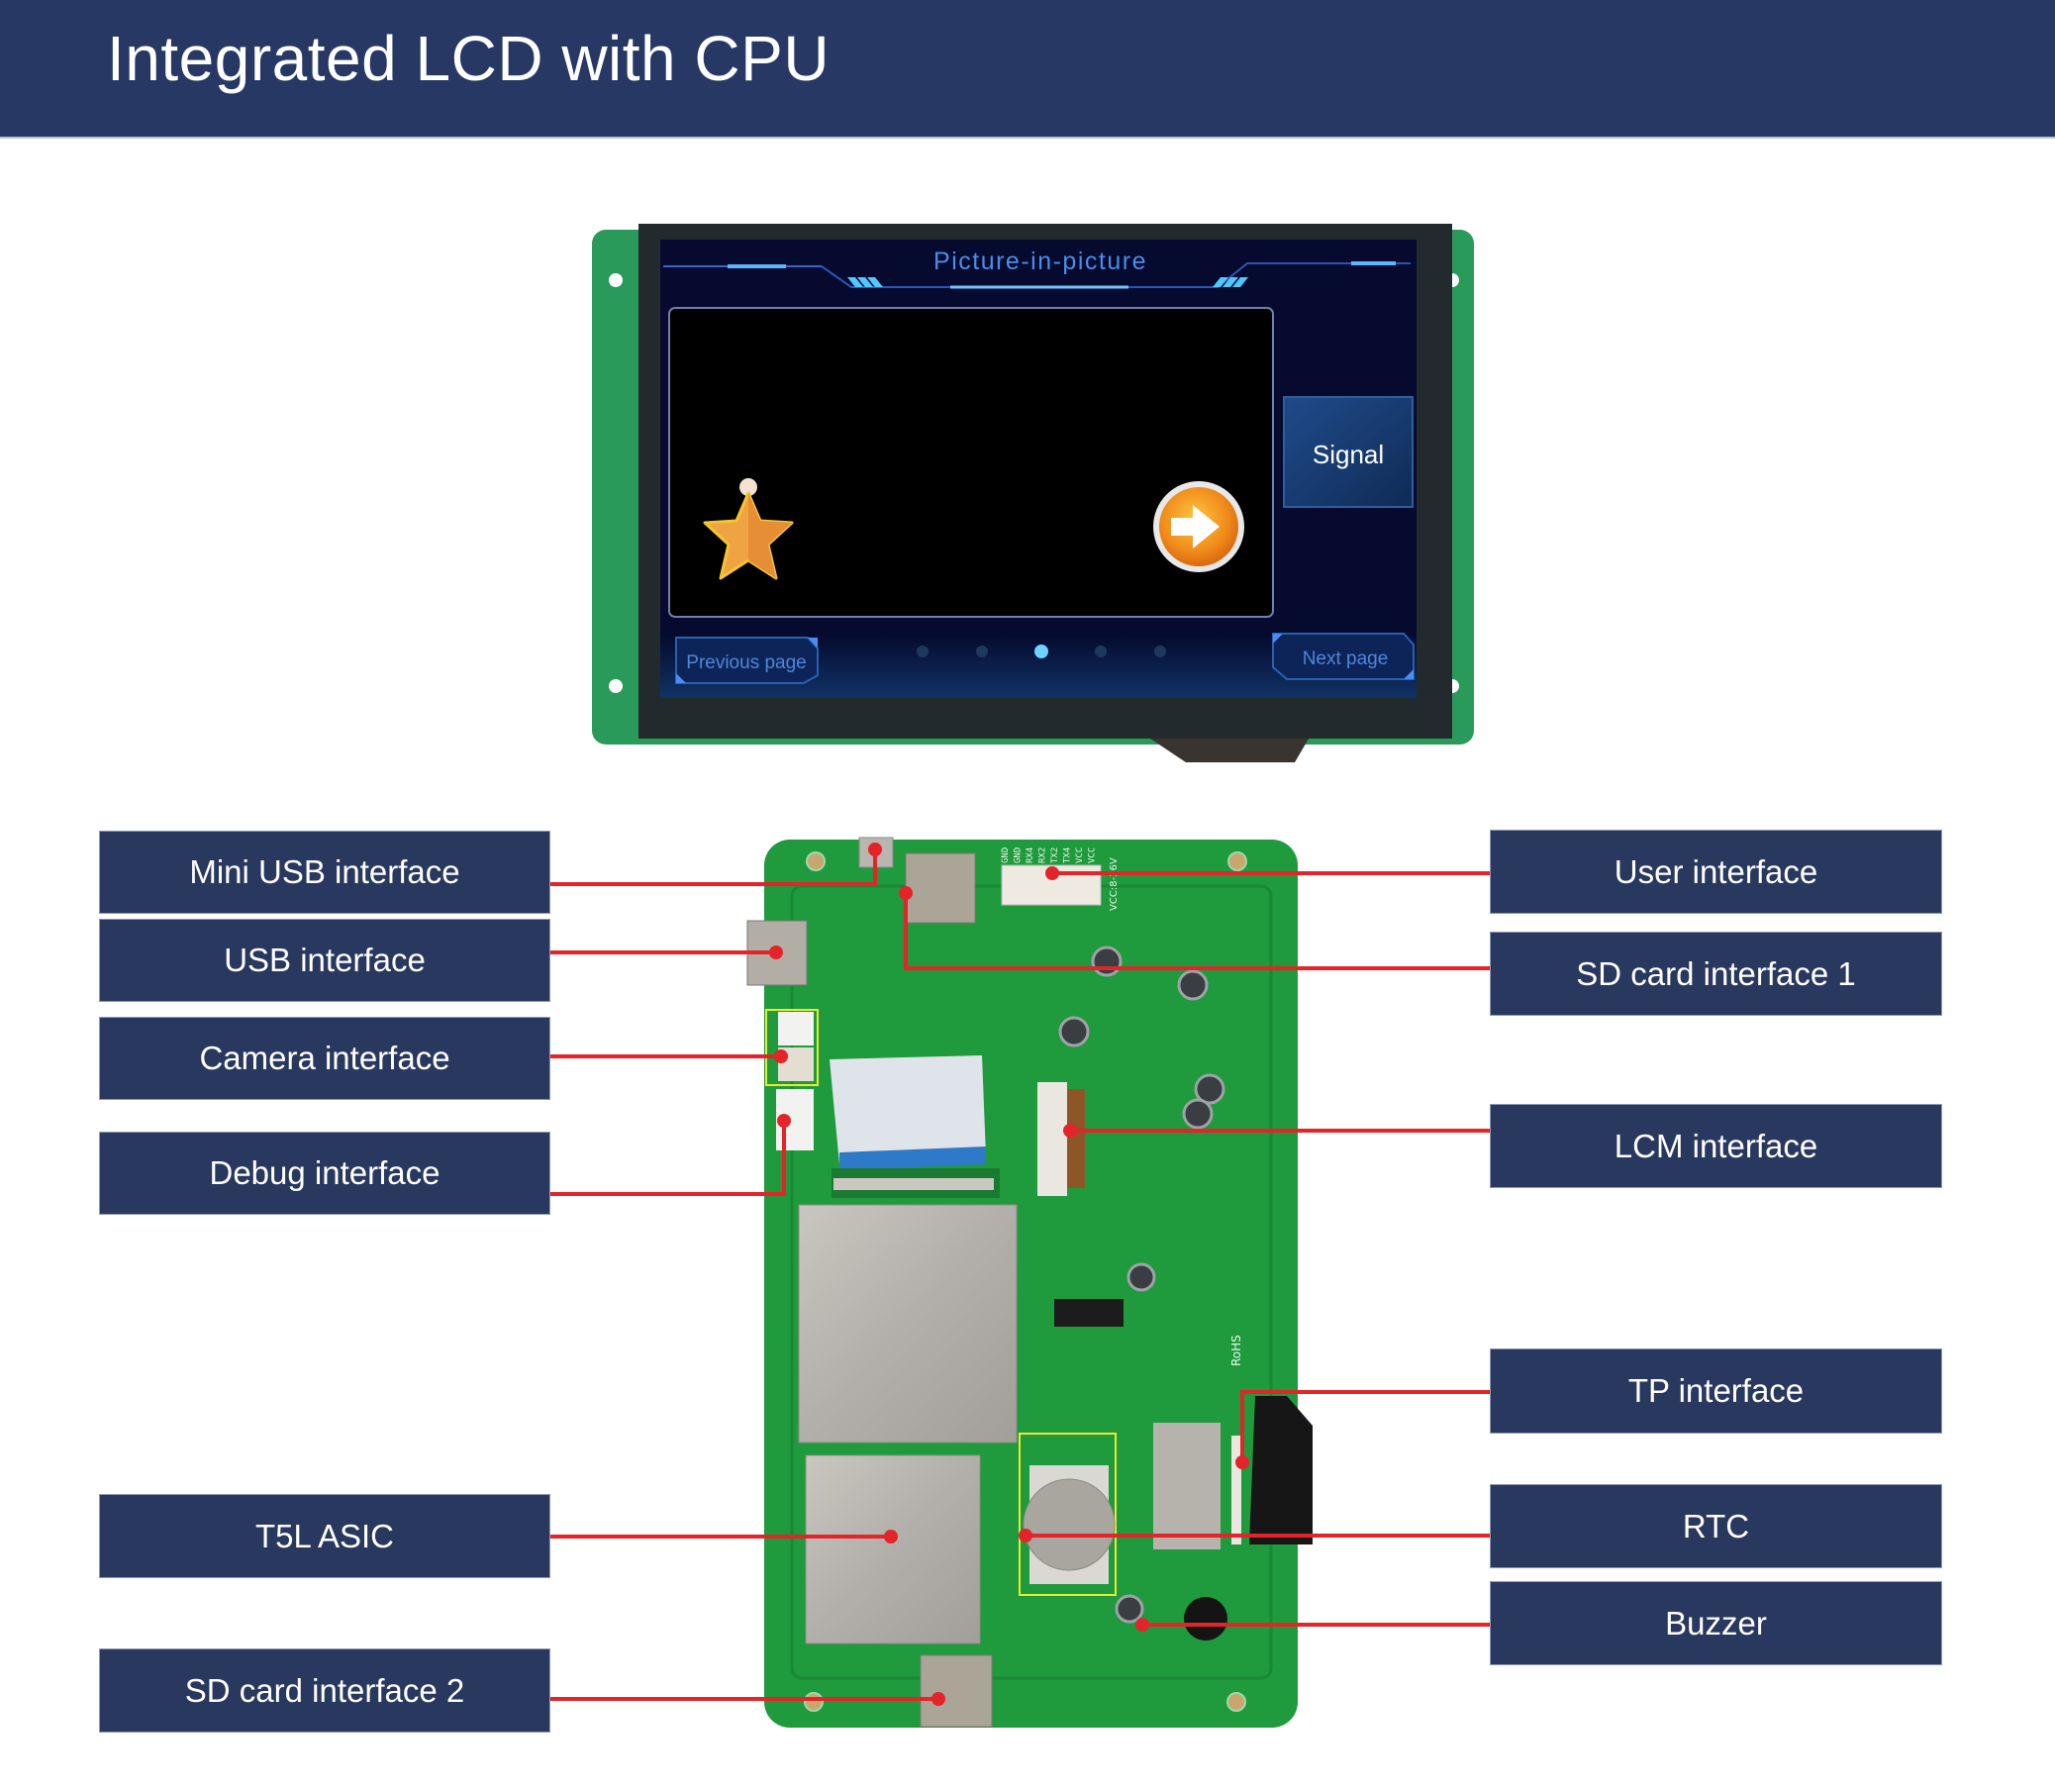 The image size is (2055, 1792). I want to click on marker-dot-user, so click(1052, 873).